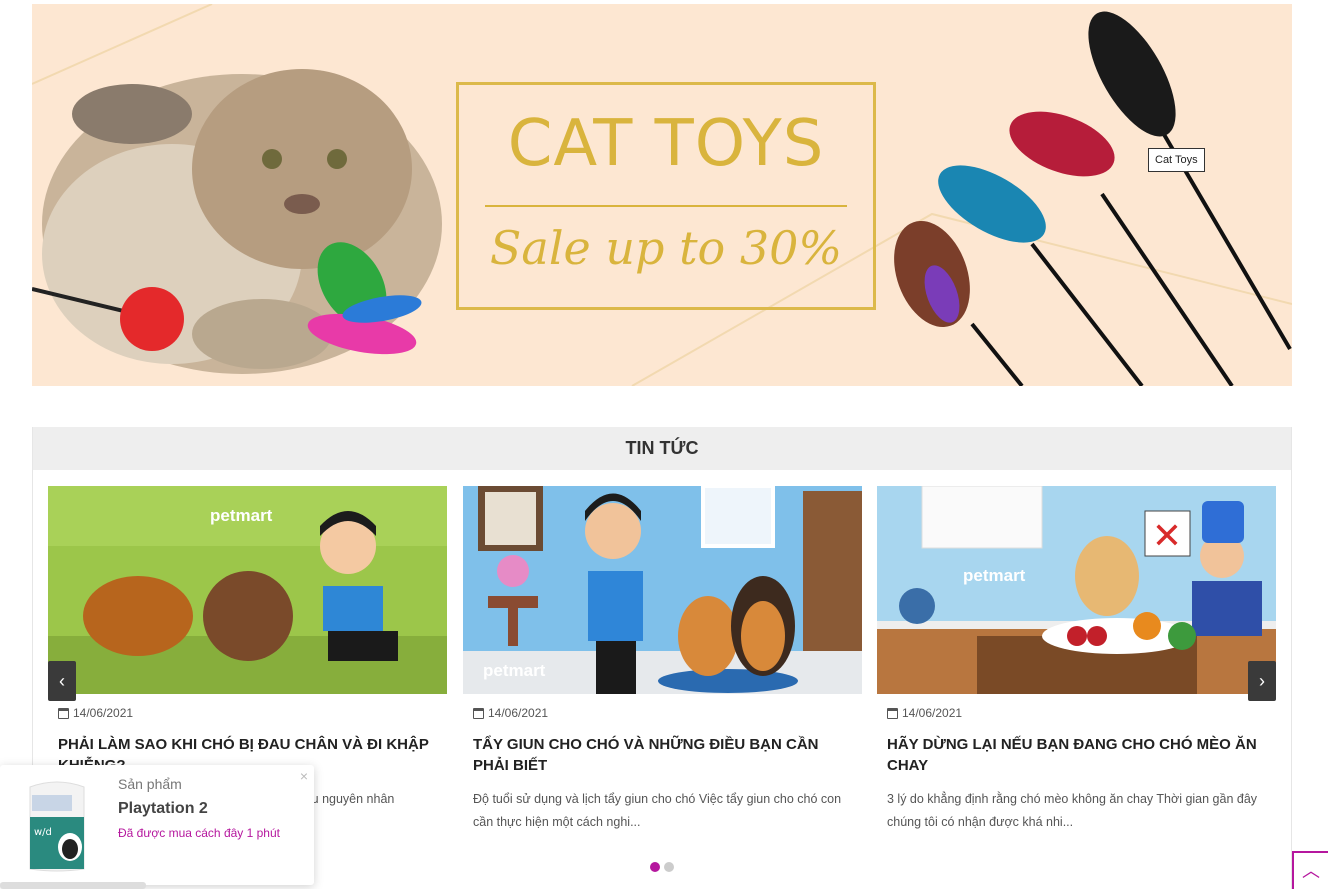 The image size is (1328, 889). What do you see at coordinates (666, 144) in the screenshot?
I see `banner-title: CAT TOYS` at bounding box center [666, 144].